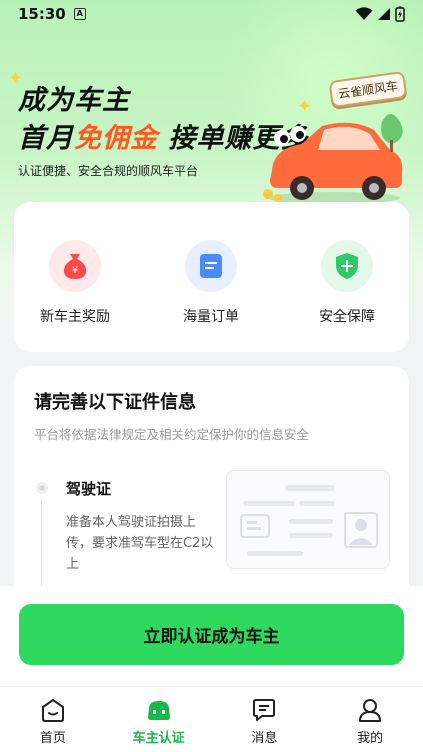 The width and height of the screenshot is (423, 752). Describe the element at coordinates (74, 100) in the screenshot. I see `hero-headline: 成为车主` at that location.